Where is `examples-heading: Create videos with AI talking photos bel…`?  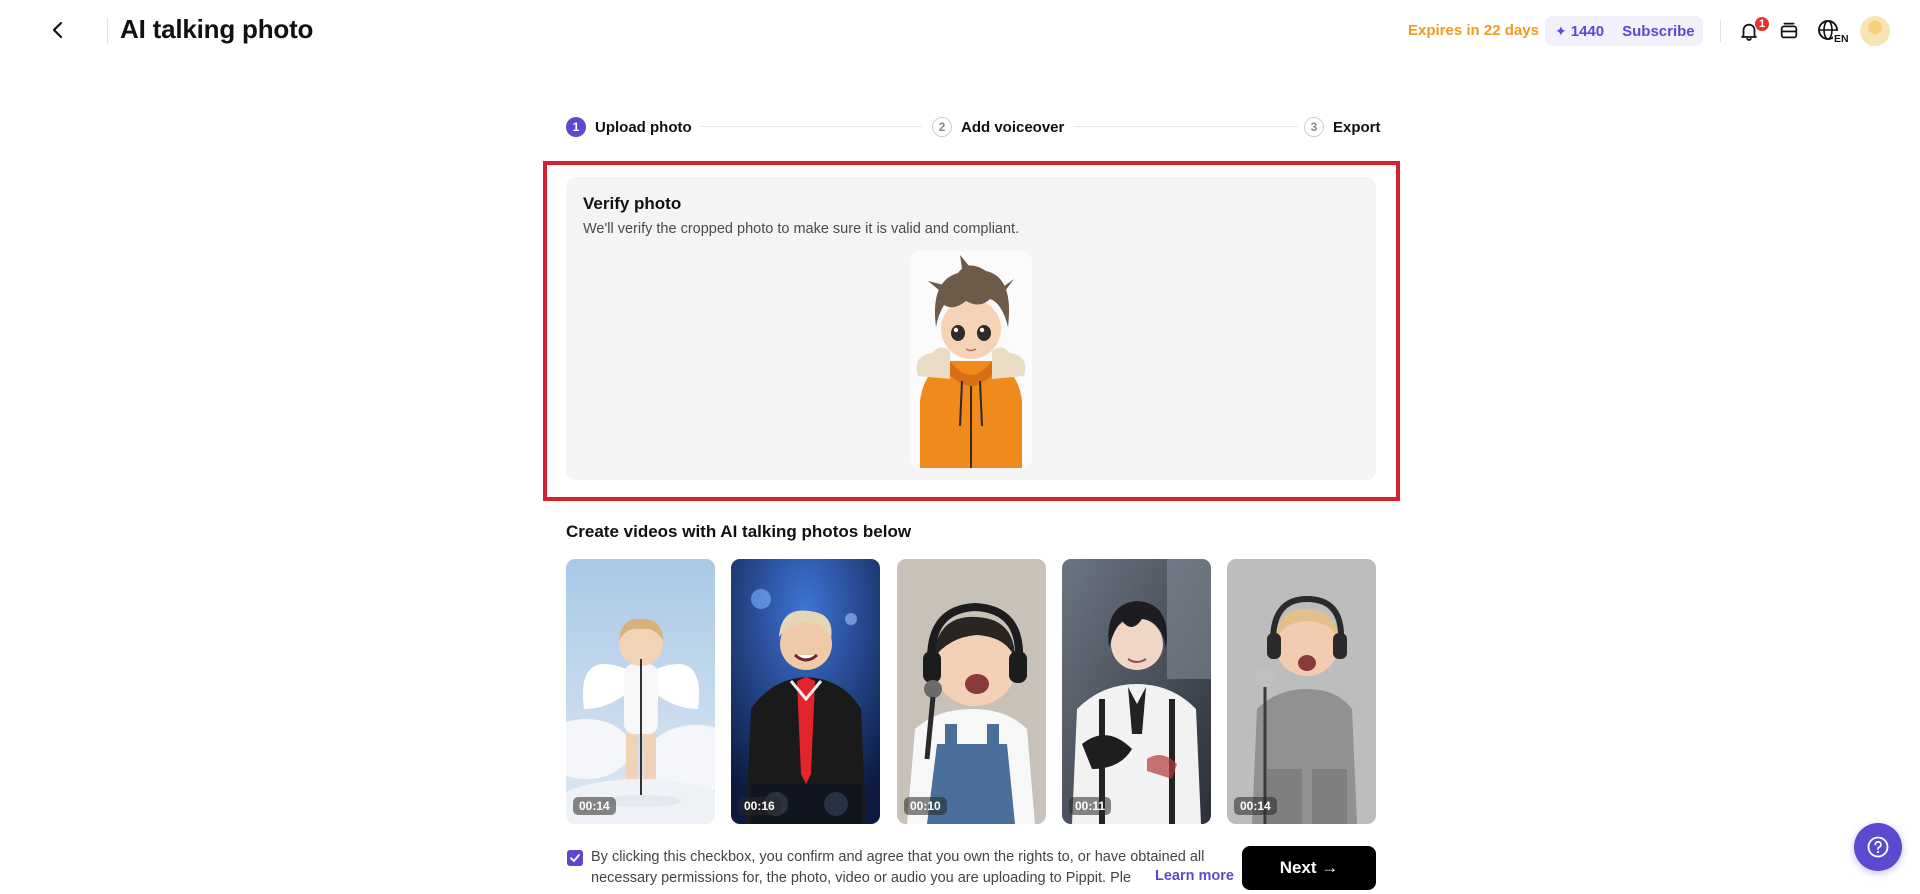
examples-heading: Create videos with AI talking photos bel… is located at coordinates (739, 531).